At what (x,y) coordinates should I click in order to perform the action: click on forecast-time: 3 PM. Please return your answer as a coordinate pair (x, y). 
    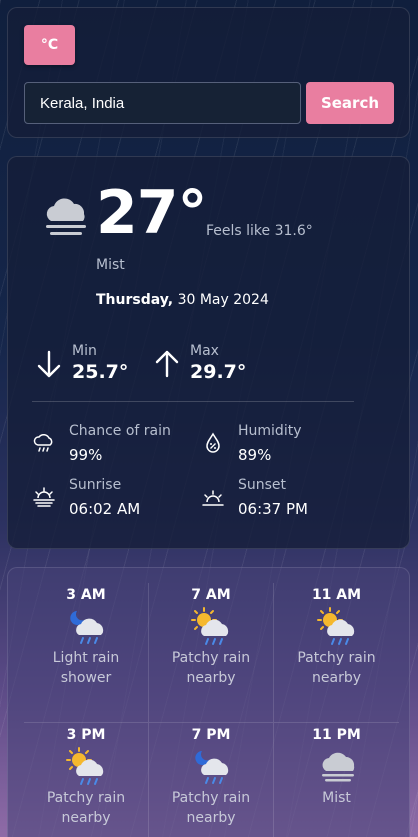
    Looking at the image, I should click on (86, 735).